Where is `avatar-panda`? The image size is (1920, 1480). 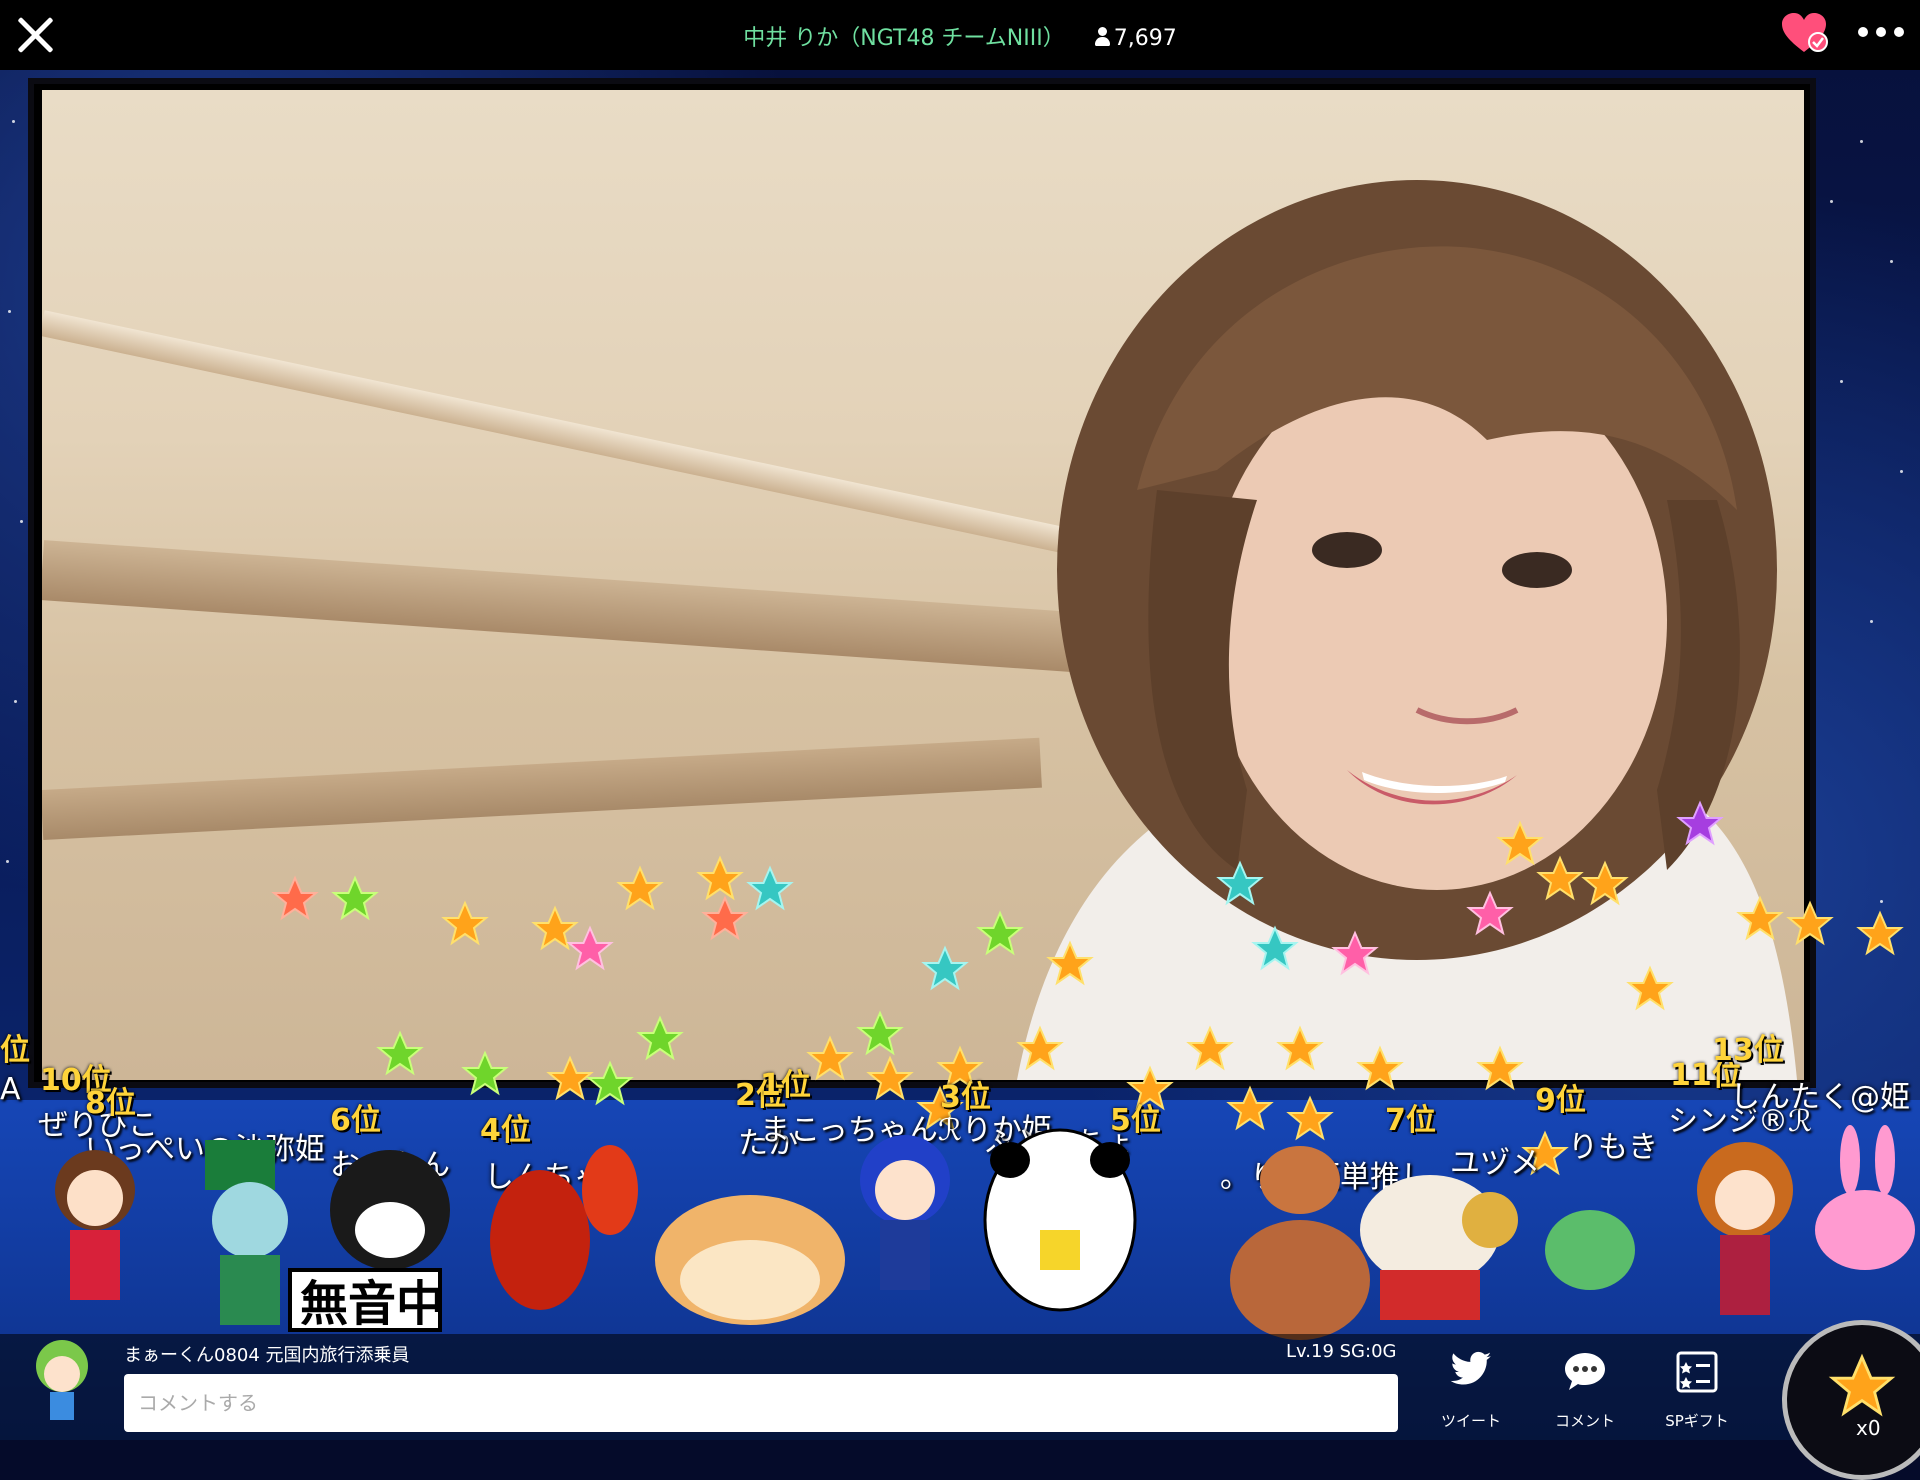
avatar-panda is located at coordinates (1060, 1220).